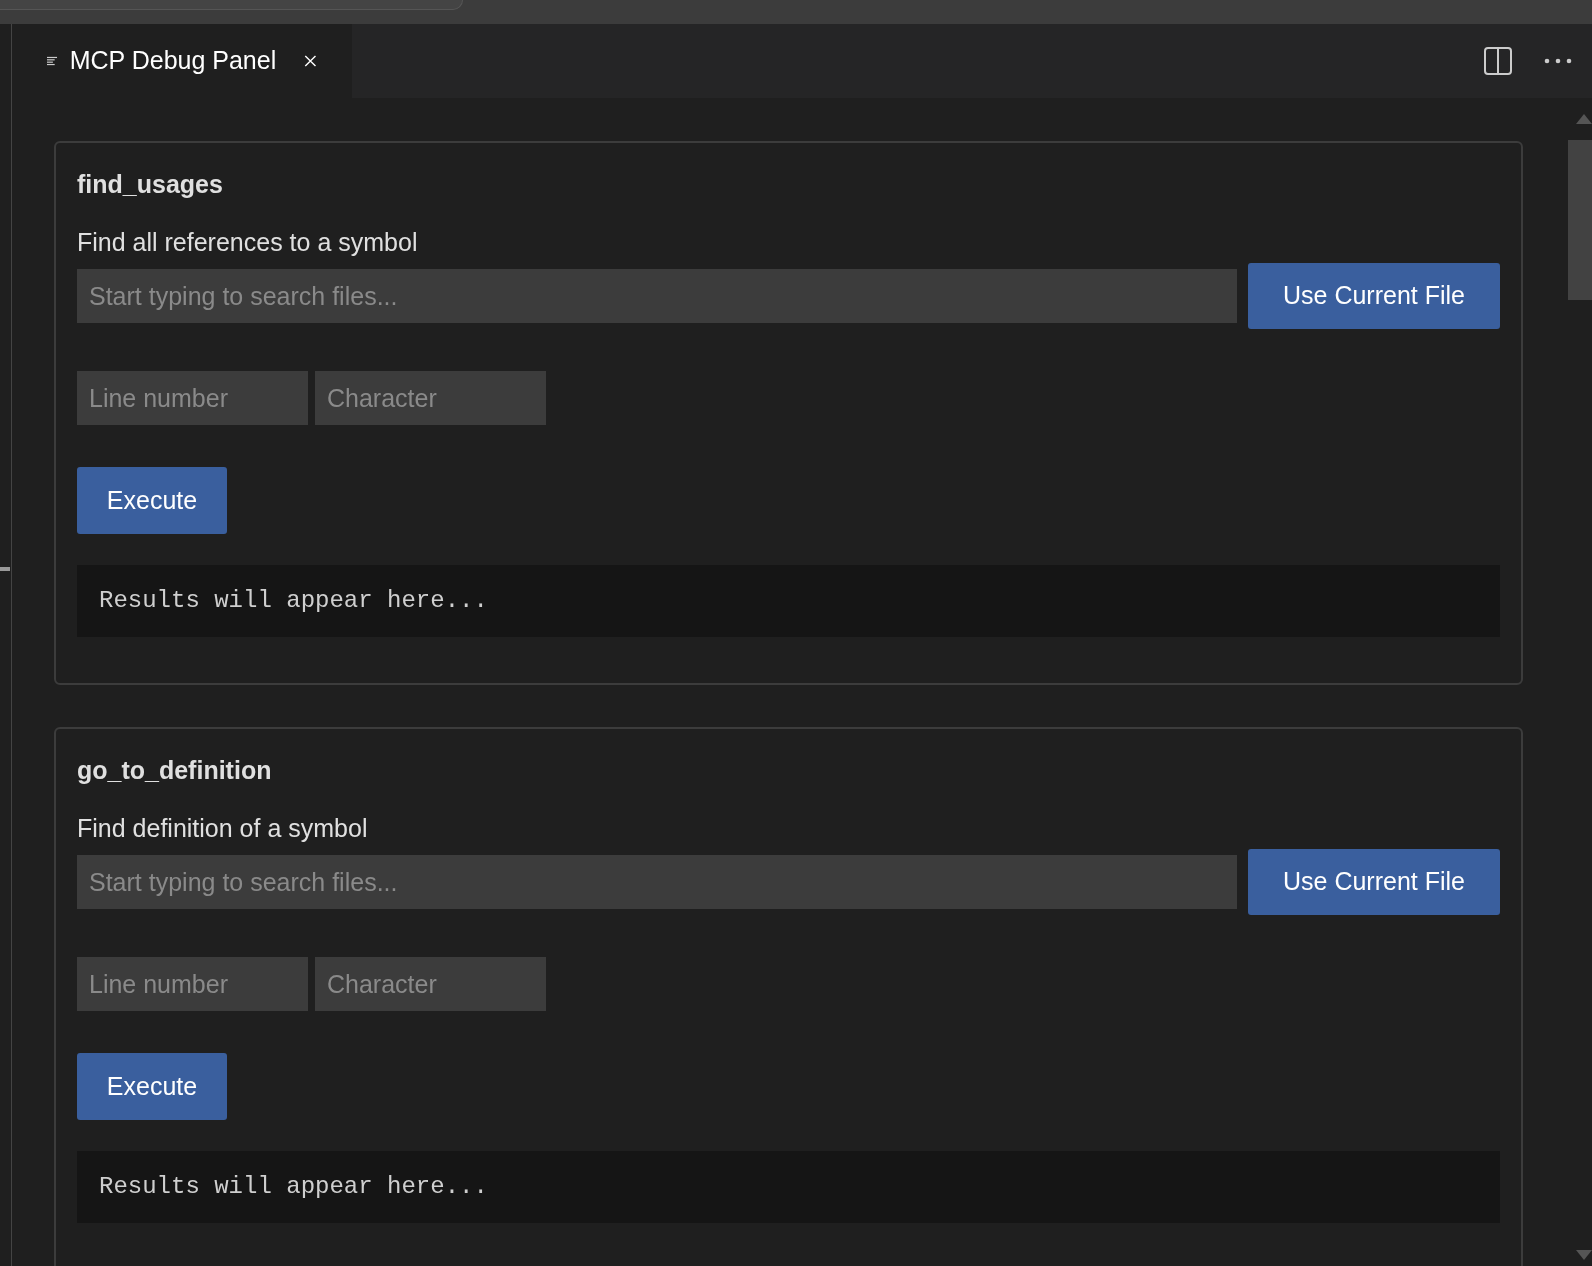 This screenshot has height=1266, width=1592. Describe the element at coordinates (175, 770) in the screenshot. I see `tool-name: go_to_definition` at that location.